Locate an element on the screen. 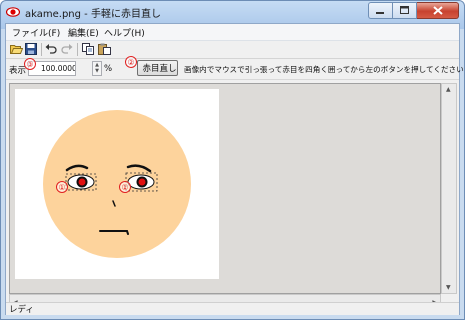 The width and height of the screenshot is (465, 320). window-title: akame.png - 手軽に赤目直し is located at coordinates (93, 14).